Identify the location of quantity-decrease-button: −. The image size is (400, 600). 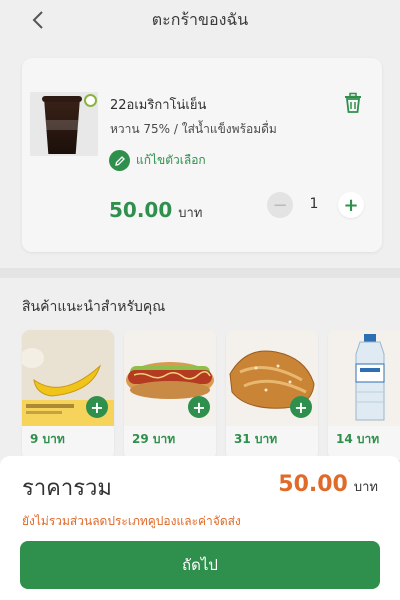
(280, 205).